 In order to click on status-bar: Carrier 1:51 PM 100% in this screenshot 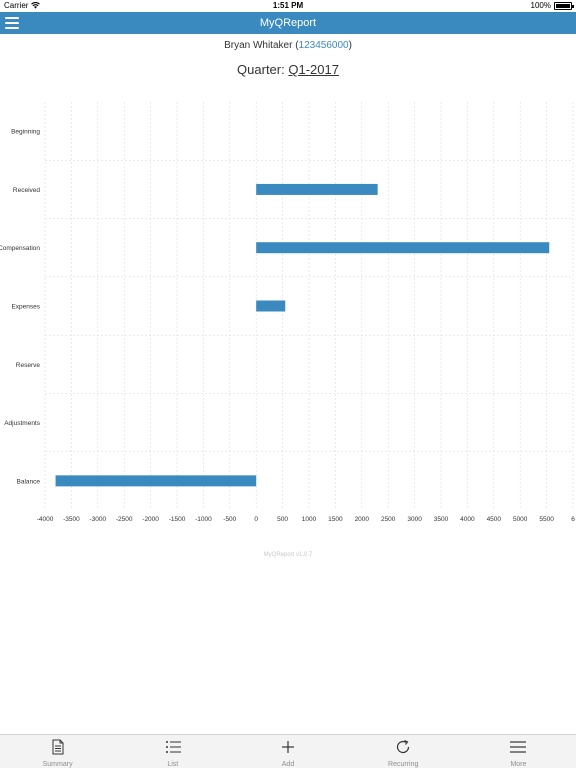, I will do `click(288, 6)`.